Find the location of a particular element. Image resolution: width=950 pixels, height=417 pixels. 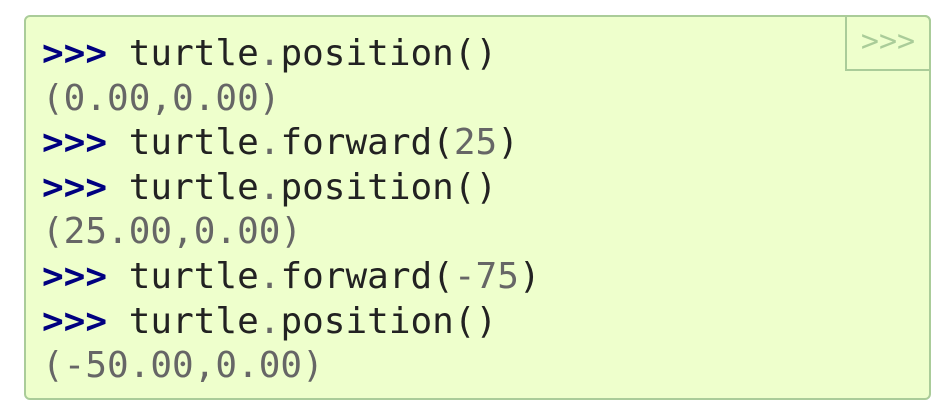

code-line-input: >>> turtle.forward(25) is located at coordinates (291, 143).